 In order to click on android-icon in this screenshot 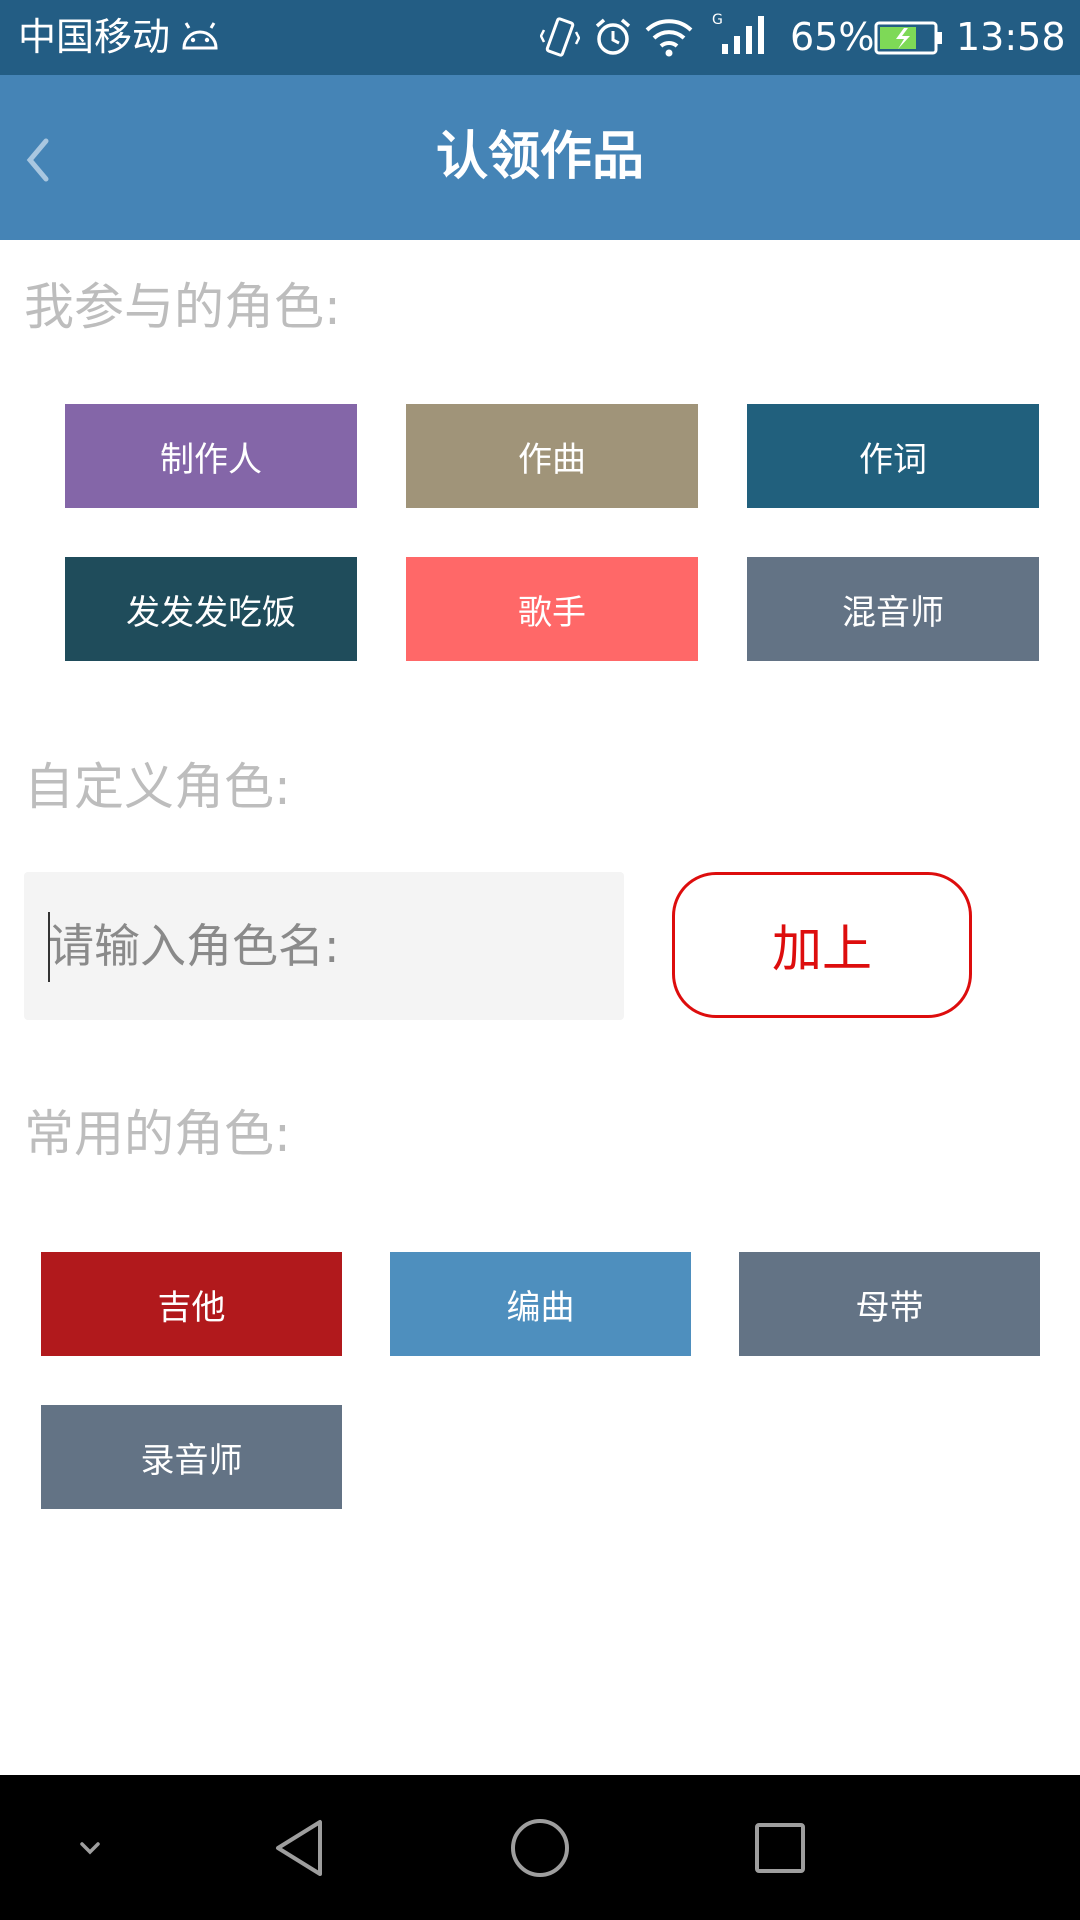, I will do `click(200, 38)`.